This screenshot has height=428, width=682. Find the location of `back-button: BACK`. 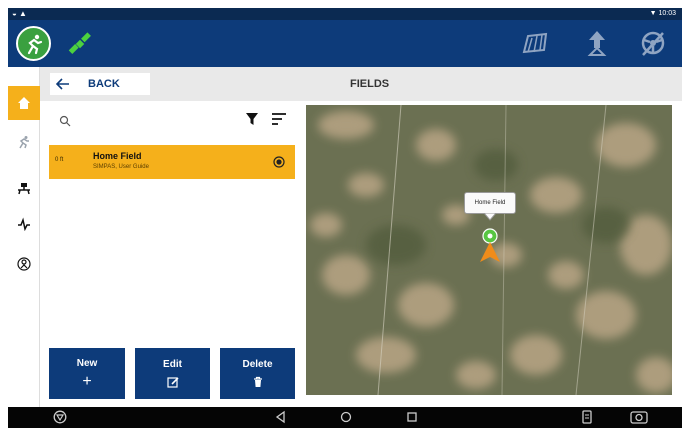

back-button: BACK is located at coordinates (100, 84).